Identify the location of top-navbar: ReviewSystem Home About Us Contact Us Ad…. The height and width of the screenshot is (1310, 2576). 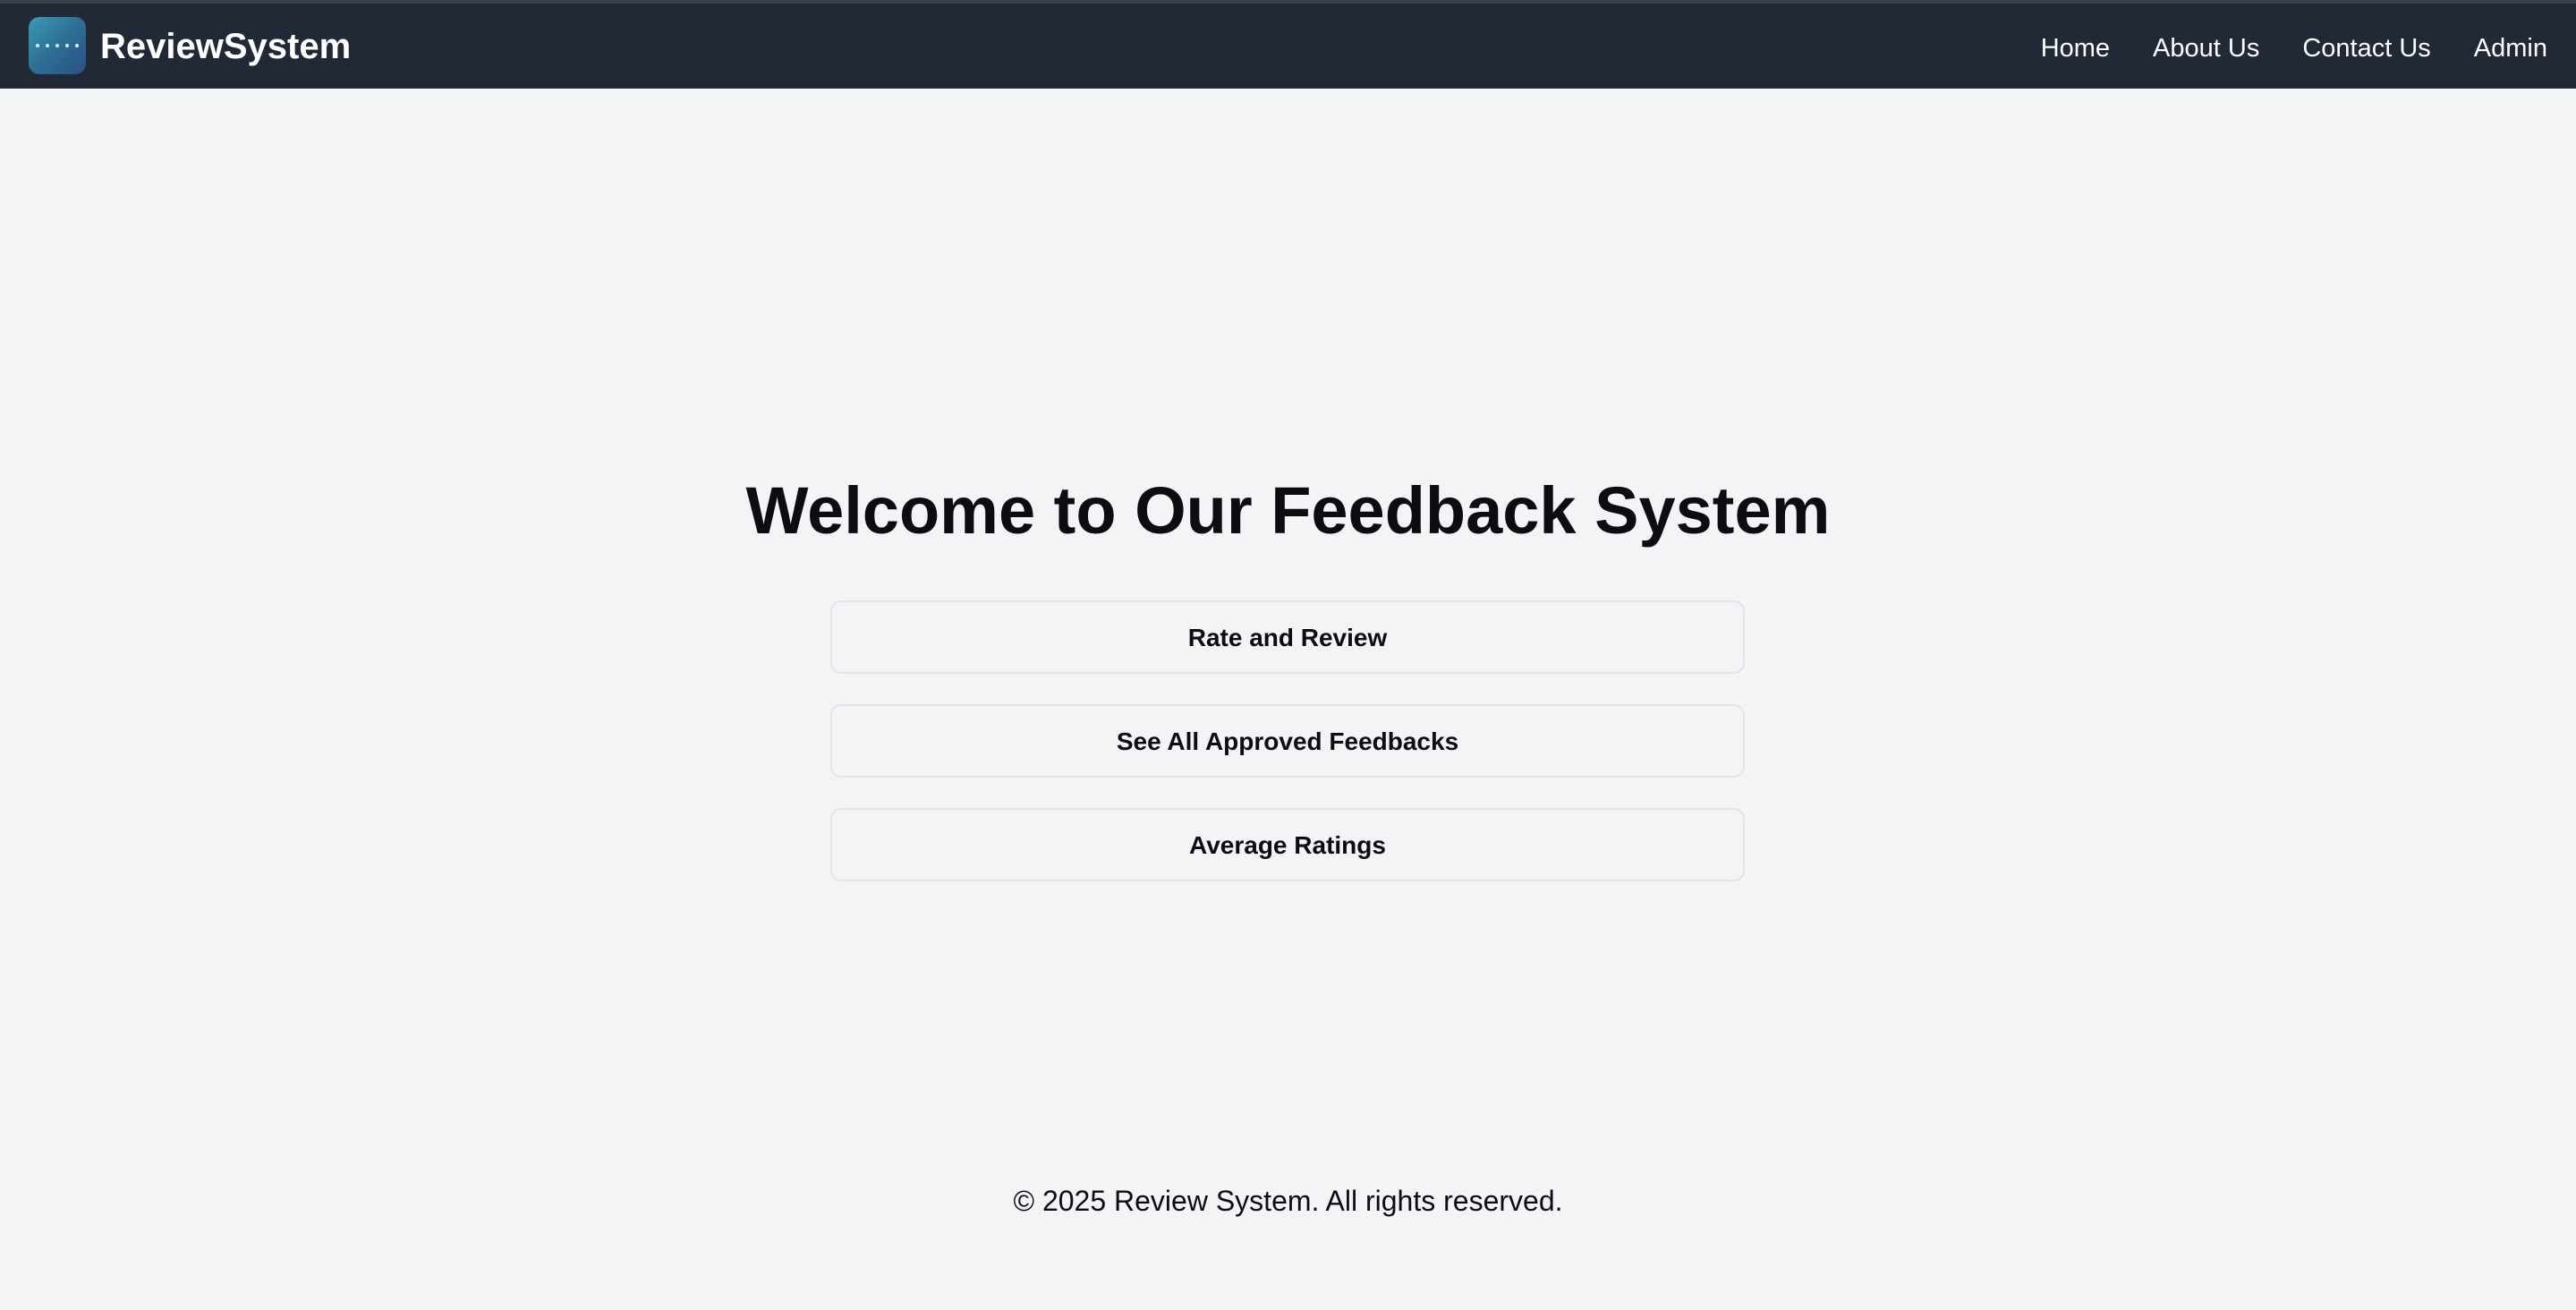
(1288, 45).